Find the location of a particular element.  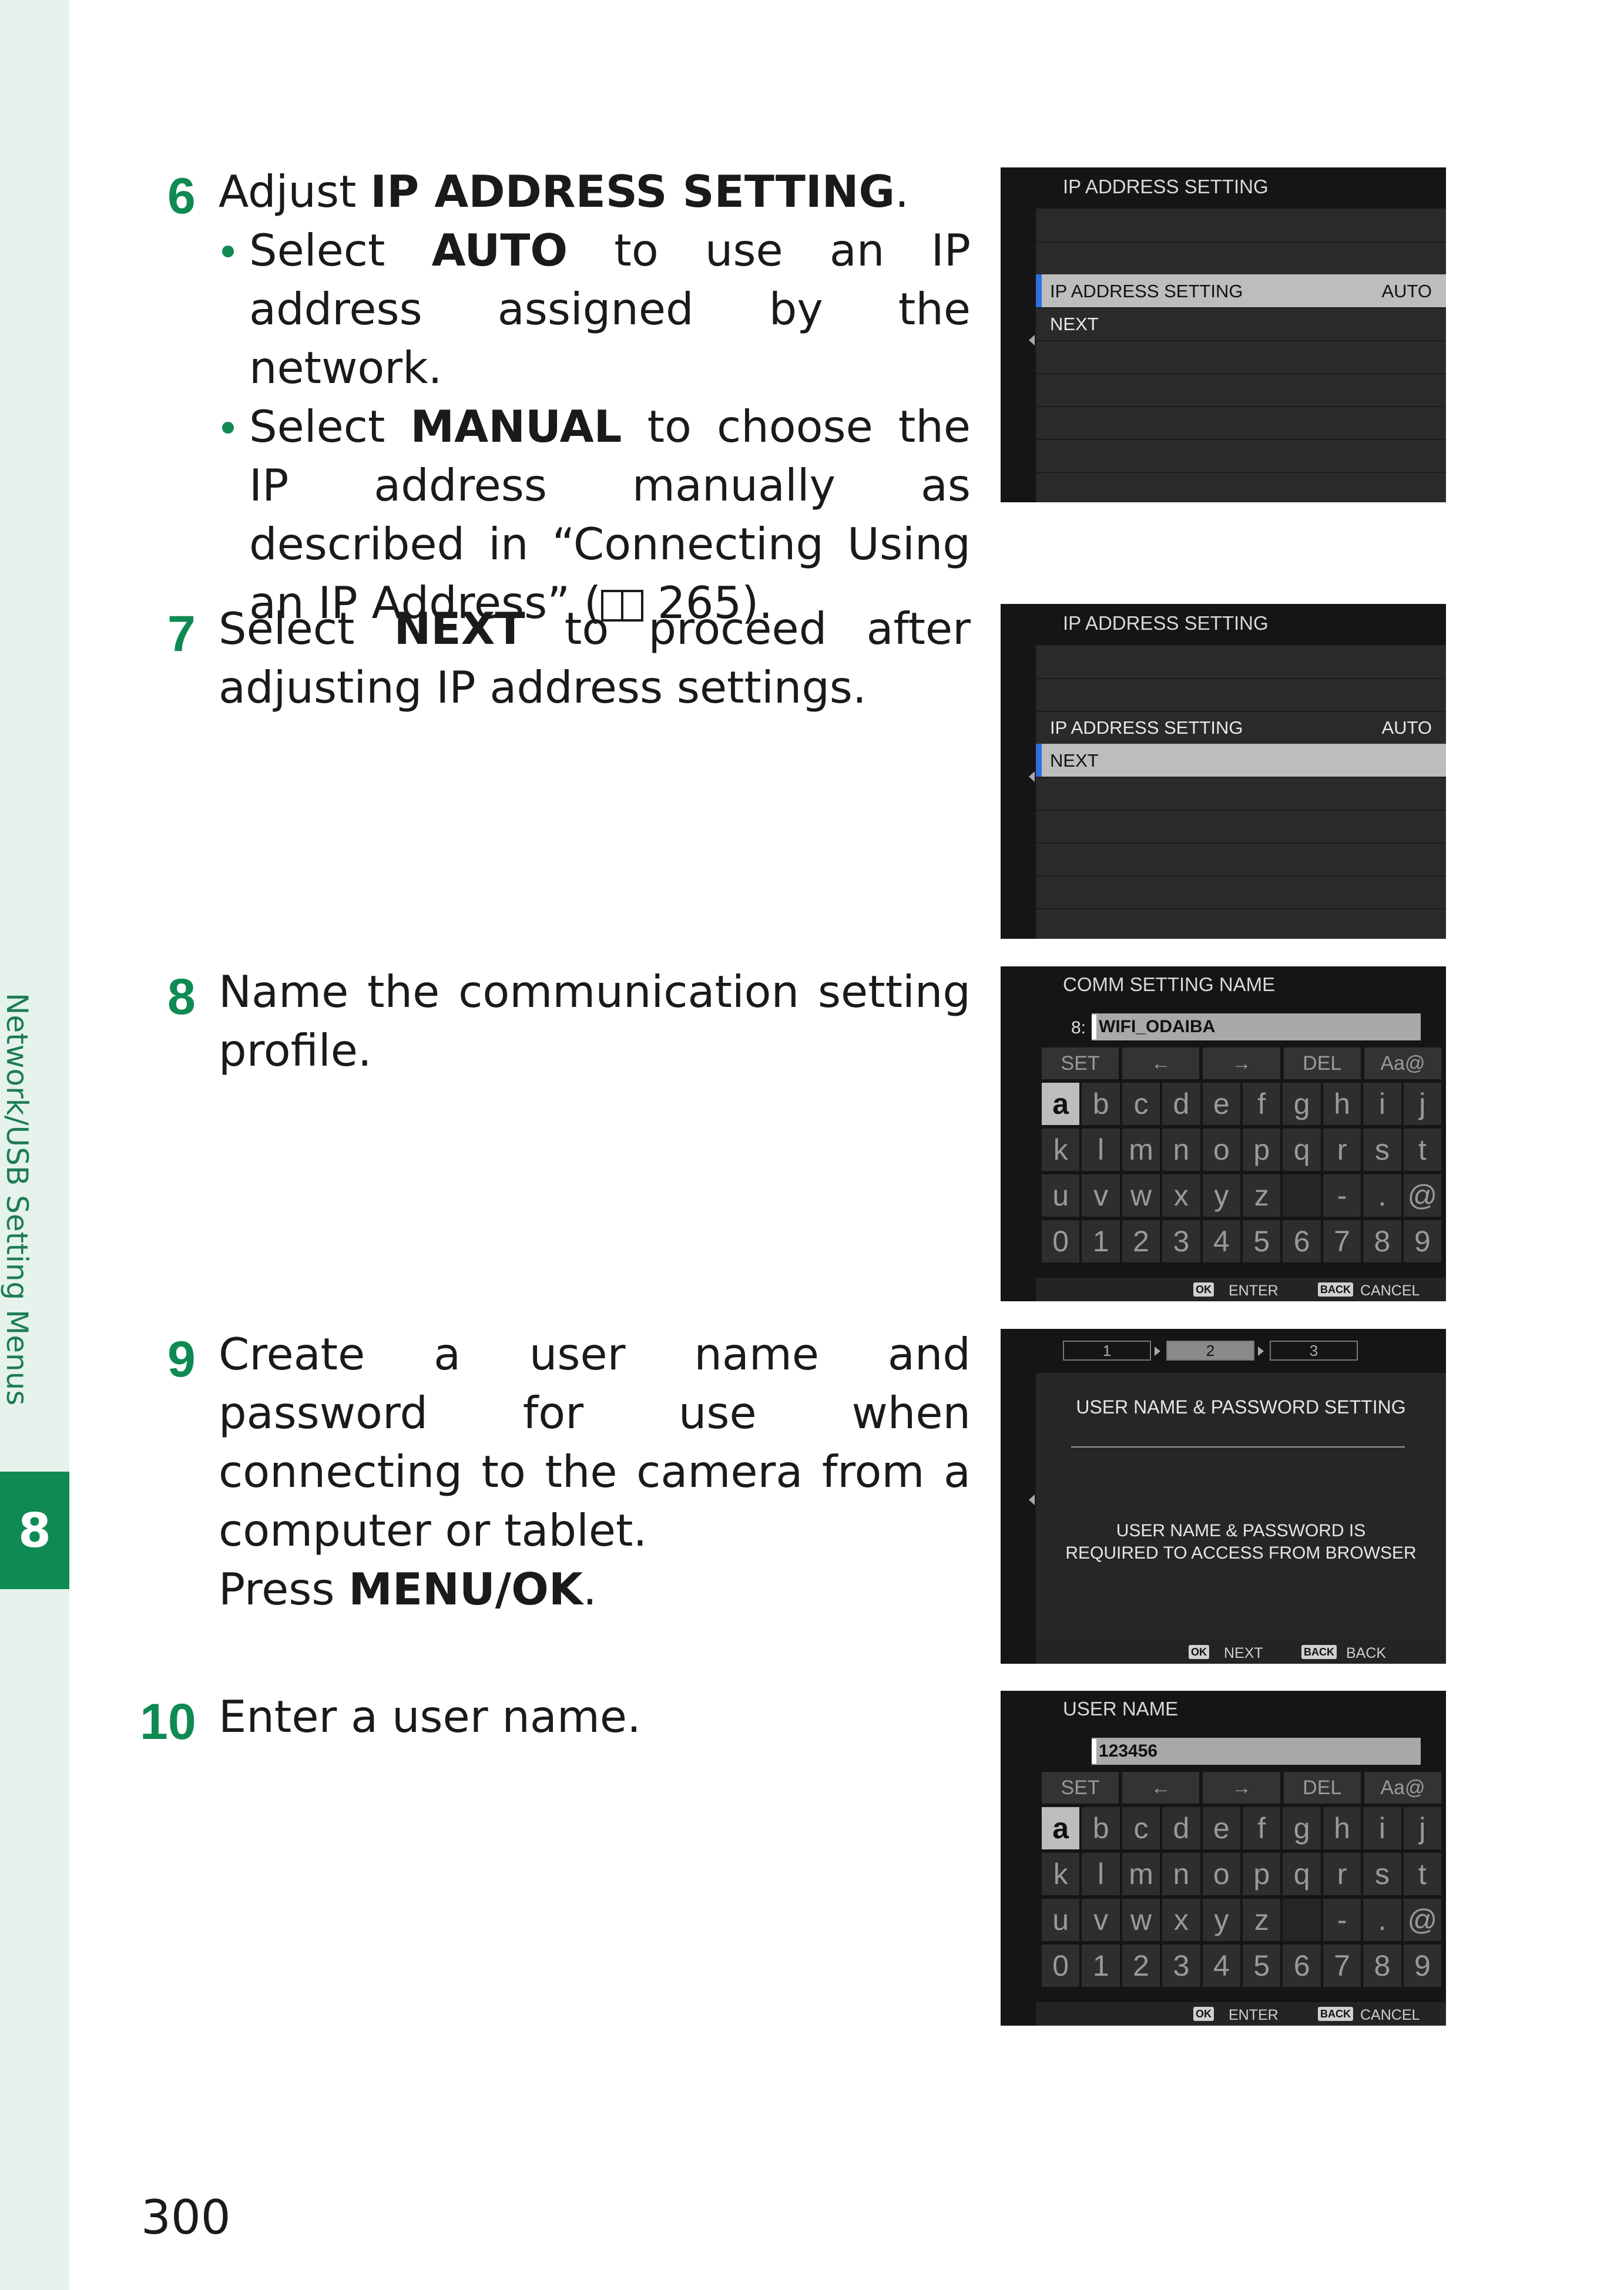

back-button: BACK is located at coordinates (1366, 1653).